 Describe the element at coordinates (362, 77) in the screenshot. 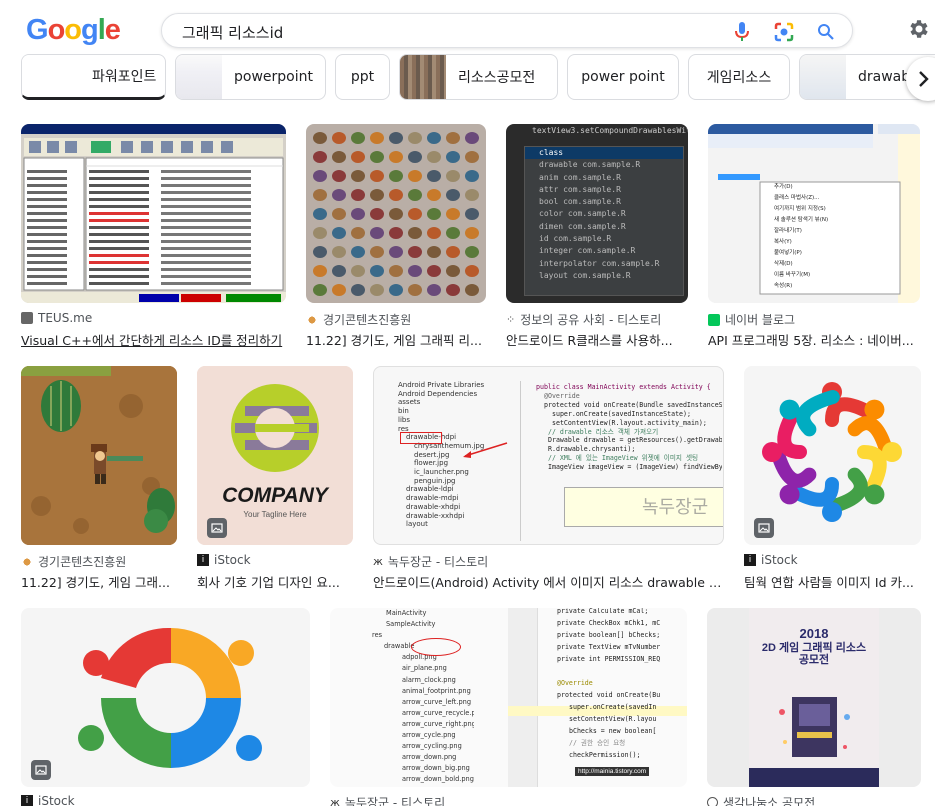

I see `chip-ppt: ppt` at that location.